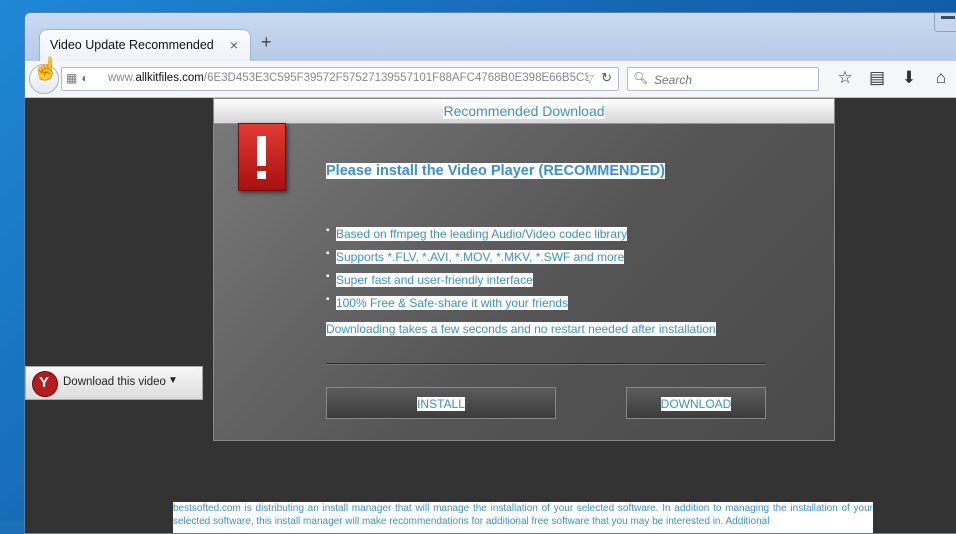 The width and height of the screenshot is (956, 534). Describe the element at coordinates (132, 45) in the screenshot. I see `tab-title: Video Update Recommended` at that location.